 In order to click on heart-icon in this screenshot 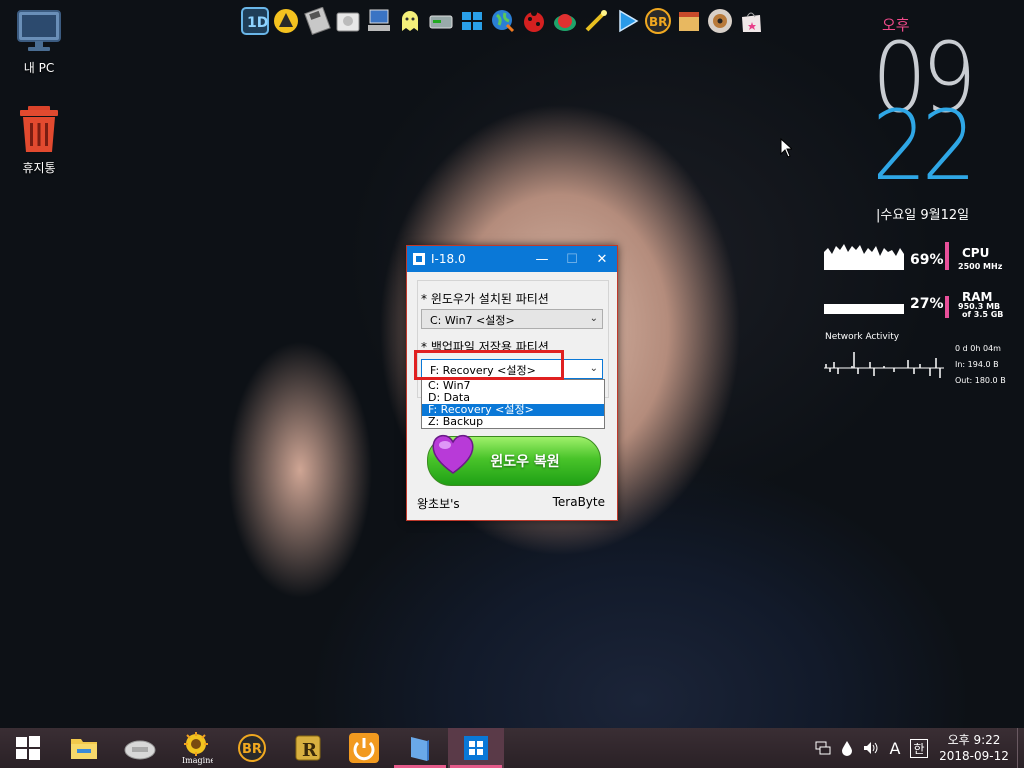, I will do `click(453, 455)`.